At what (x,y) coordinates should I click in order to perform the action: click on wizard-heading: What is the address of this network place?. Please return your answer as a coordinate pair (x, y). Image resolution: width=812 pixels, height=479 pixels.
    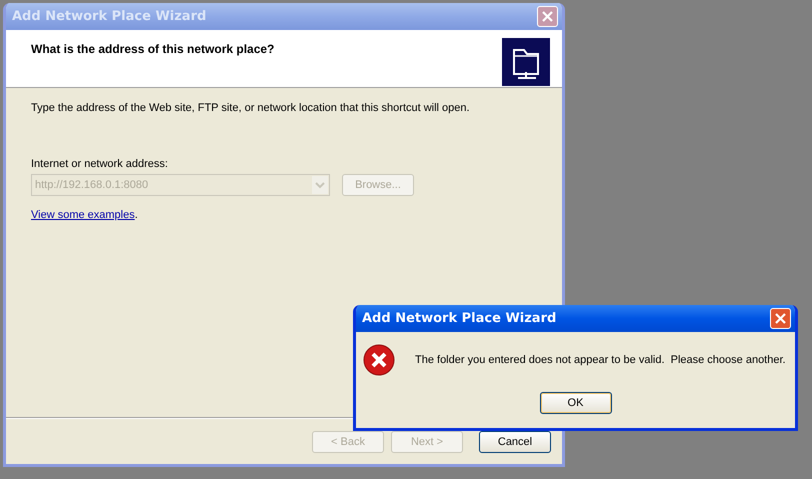
    Looking at the image, I should click on (152, 49).